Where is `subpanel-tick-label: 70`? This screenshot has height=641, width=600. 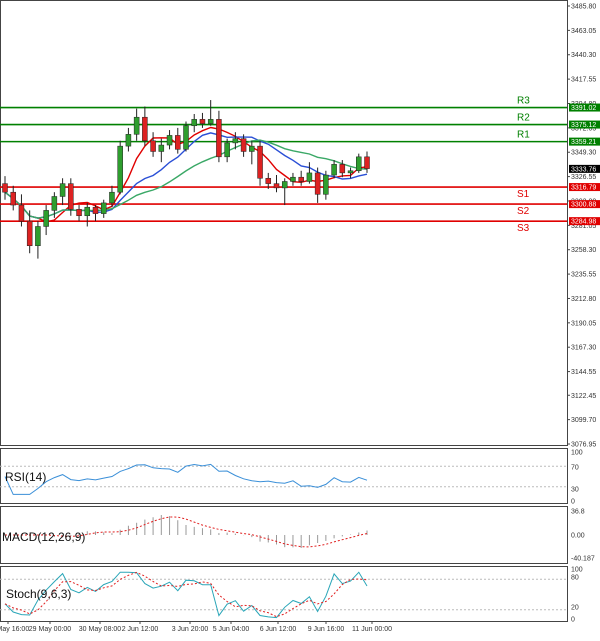 subpanel-tick-label: 70 is located at coordinates (575, 468).